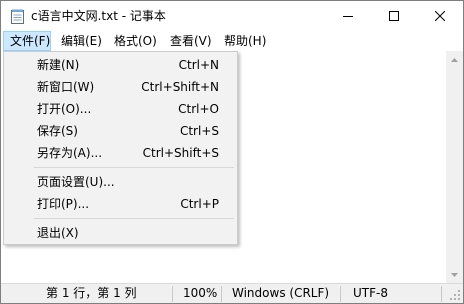  What do you see at coordinates (370, 293) in the screenshot?
I see `encoding: UTF-8` at bounding box center [370, 293].